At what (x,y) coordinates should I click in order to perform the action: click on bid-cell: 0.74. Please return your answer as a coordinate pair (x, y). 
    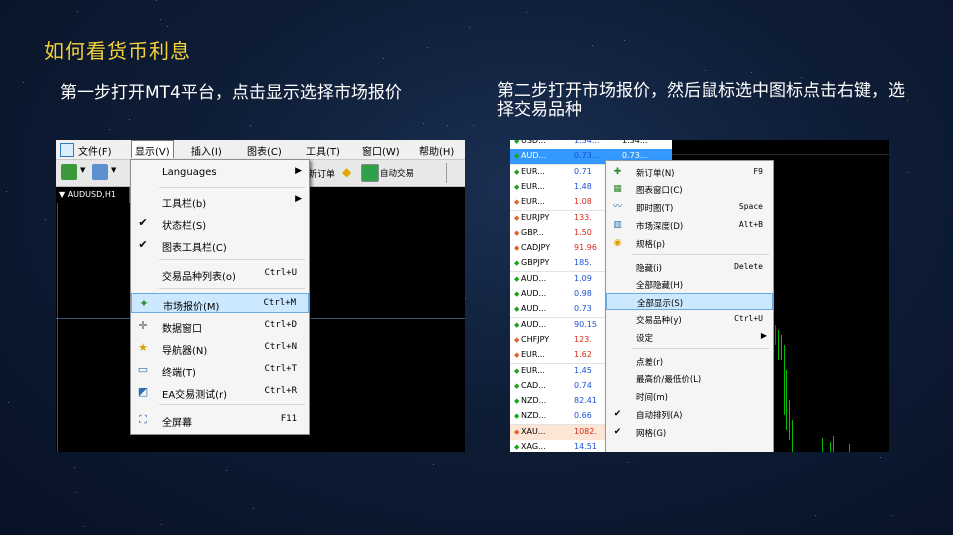
    Looking at the image, I should click on (583, 385).